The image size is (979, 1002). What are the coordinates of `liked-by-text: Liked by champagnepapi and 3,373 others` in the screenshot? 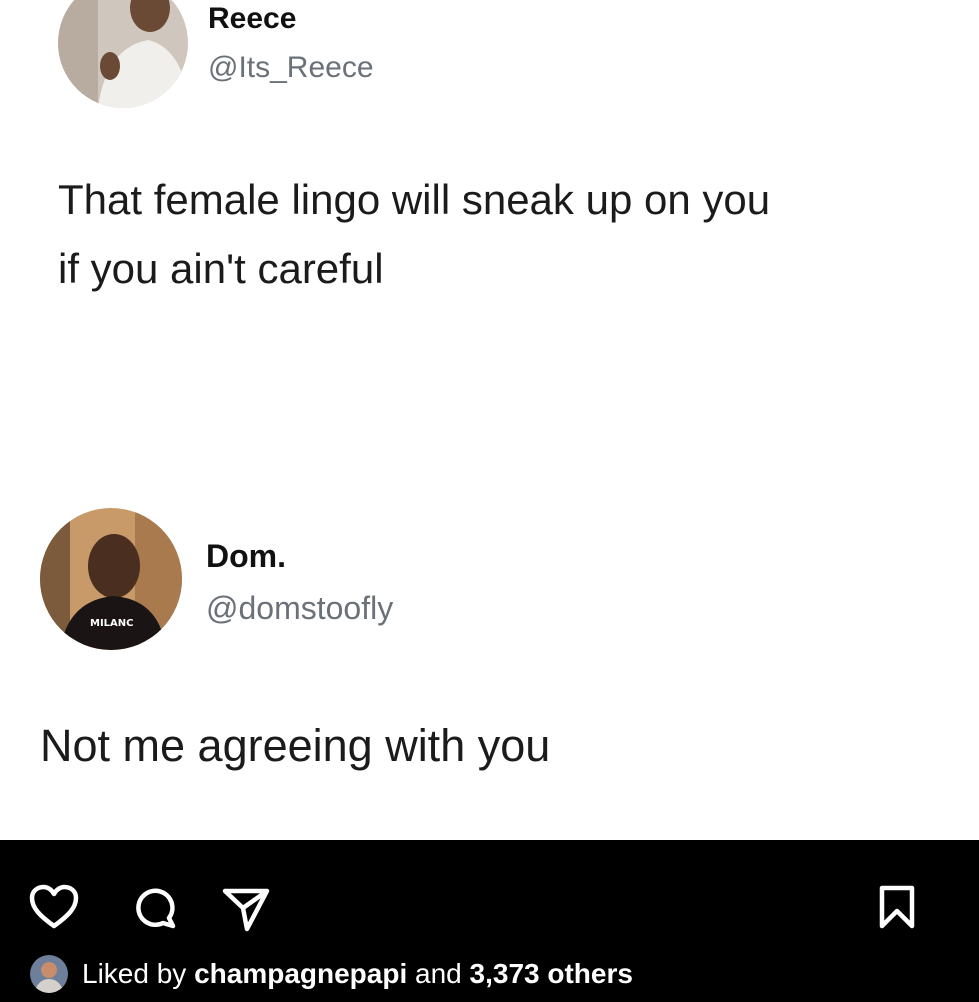 It's located at (357, 974).